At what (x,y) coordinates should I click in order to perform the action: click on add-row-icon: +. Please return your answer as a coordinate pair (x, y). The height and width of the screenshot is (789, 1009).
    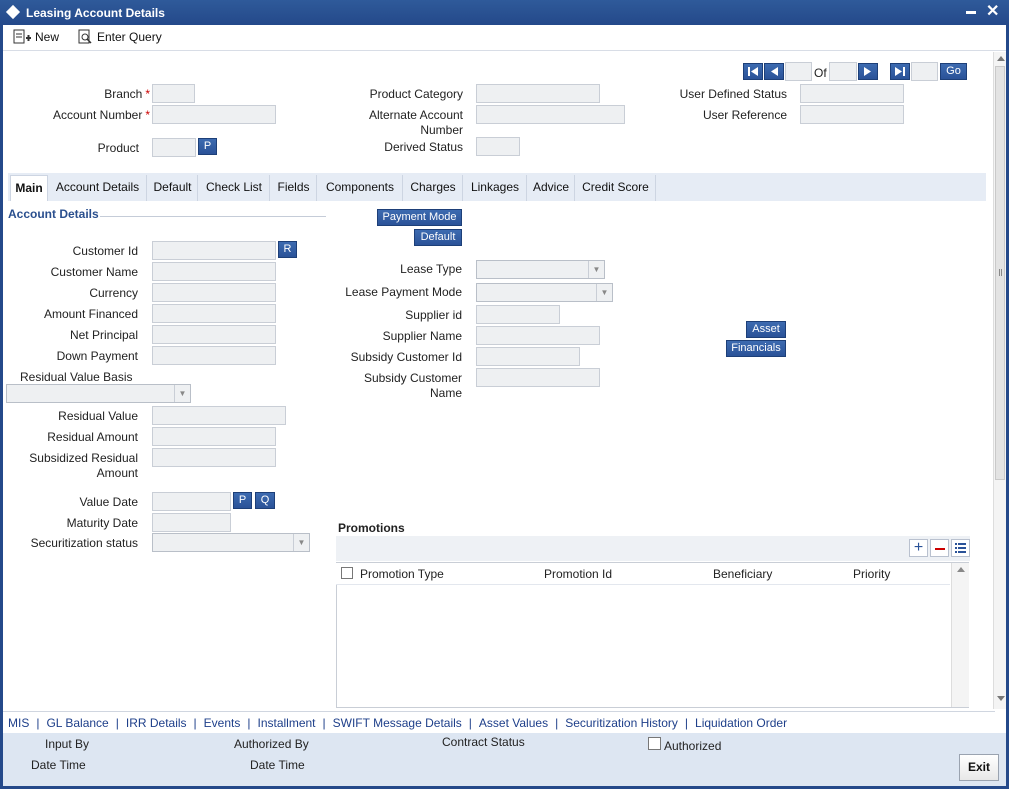
    Looking at the image, I should click on (918, 548).